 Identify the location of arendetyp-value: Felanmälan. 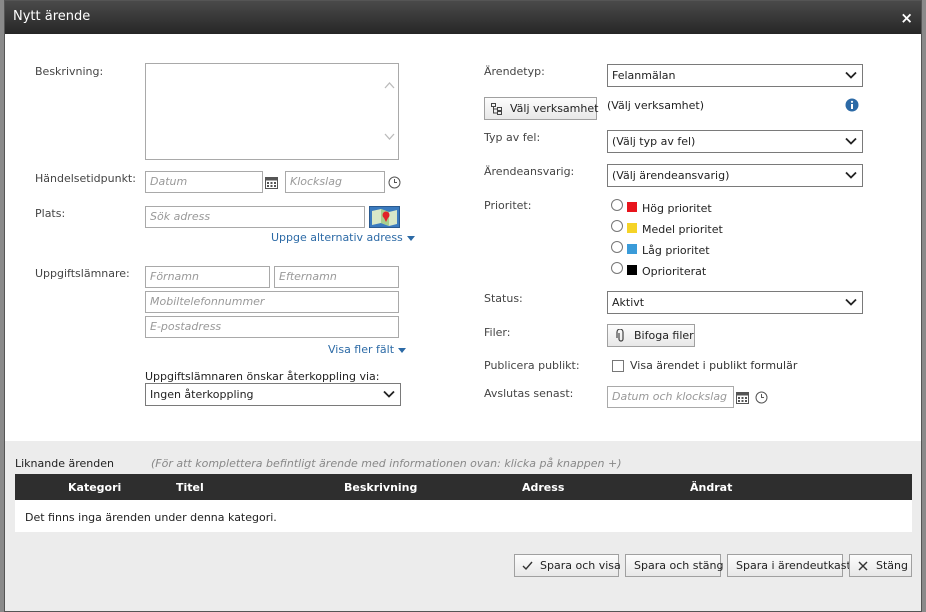
(644, 75).